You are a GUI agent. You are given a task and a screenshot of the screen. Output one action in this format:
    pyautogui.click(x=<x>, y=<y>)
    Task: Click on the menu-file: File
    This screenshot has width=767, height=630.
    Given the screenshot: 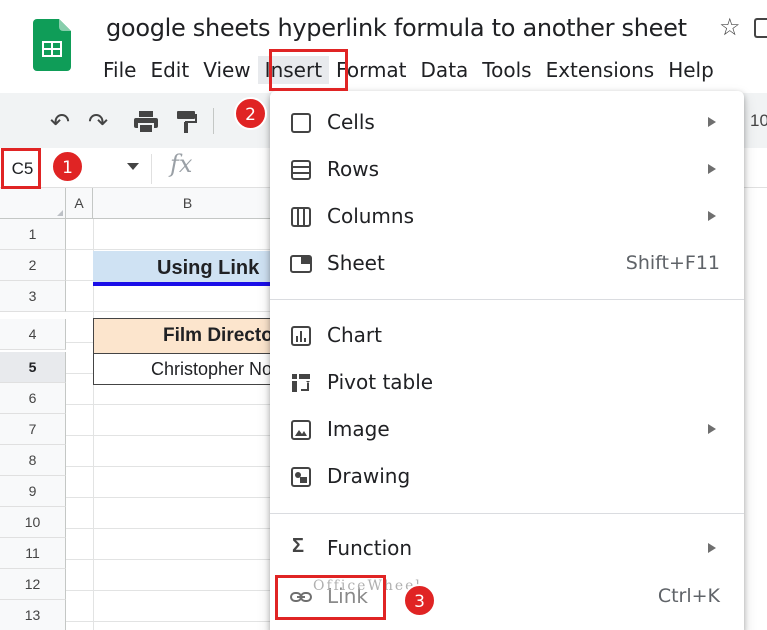 What is the action you would take?
    pyautogui.click(x=119, y=70)
    